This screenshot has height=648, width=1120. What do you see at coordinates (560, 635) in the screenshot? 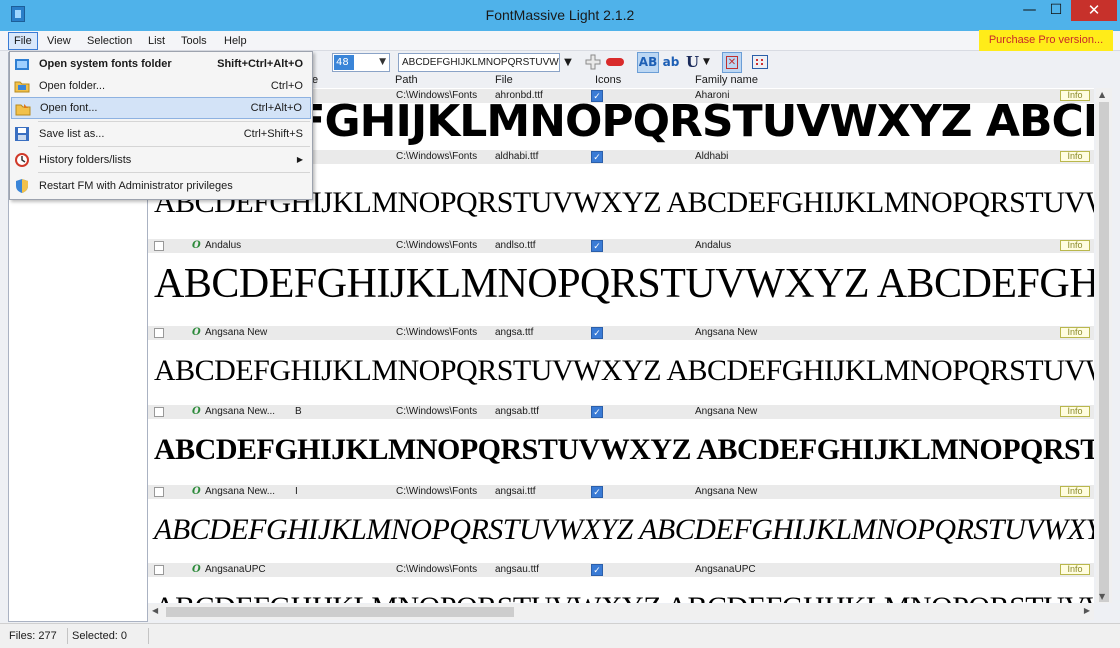
I see `status-bar: Files: 277 Selected: 0` at bounding box center [560, 635].